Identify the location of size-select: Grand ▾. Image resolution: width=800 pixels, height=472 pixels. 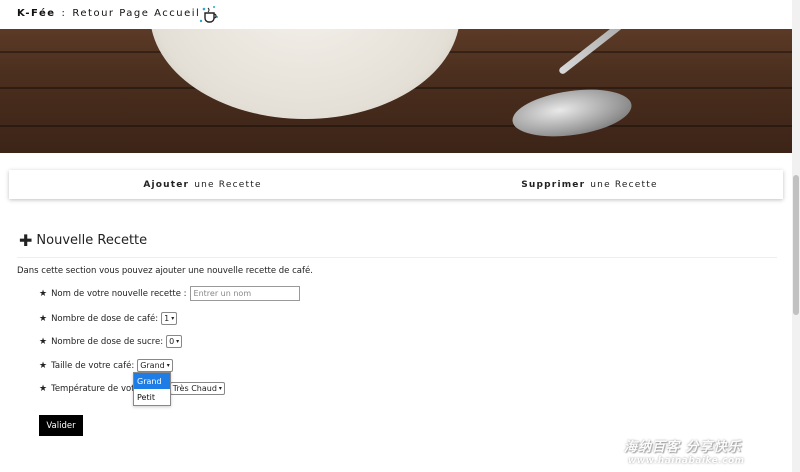
(155, 365).